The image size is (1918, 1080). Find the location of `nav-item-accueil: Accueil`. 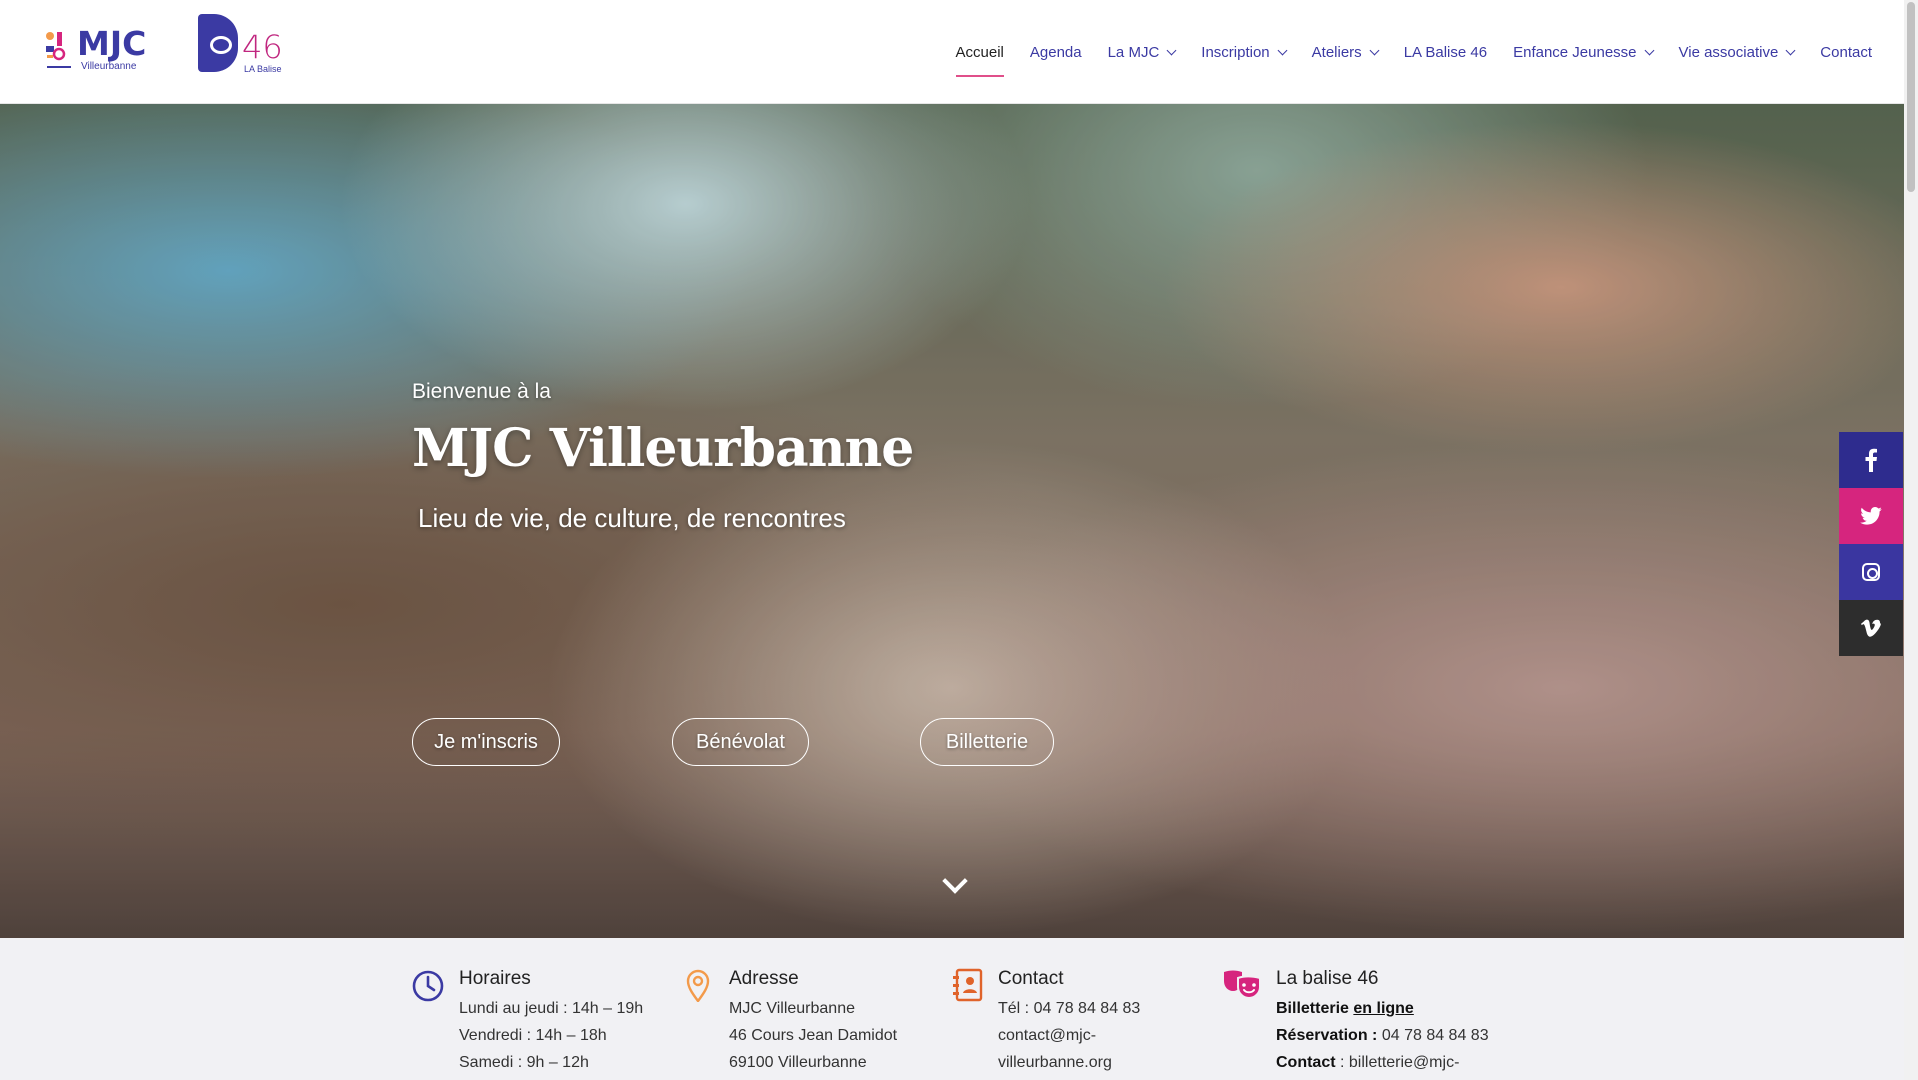

nav-item-accueil: Accueil is located at coordinates (980, 58).